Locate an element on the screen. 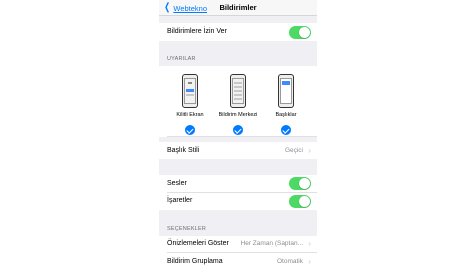 The height and width of the screenshot is (266, 474). allow-notifications-label: Bildirimlere İzin Ver is located at coordinates (197, 31).